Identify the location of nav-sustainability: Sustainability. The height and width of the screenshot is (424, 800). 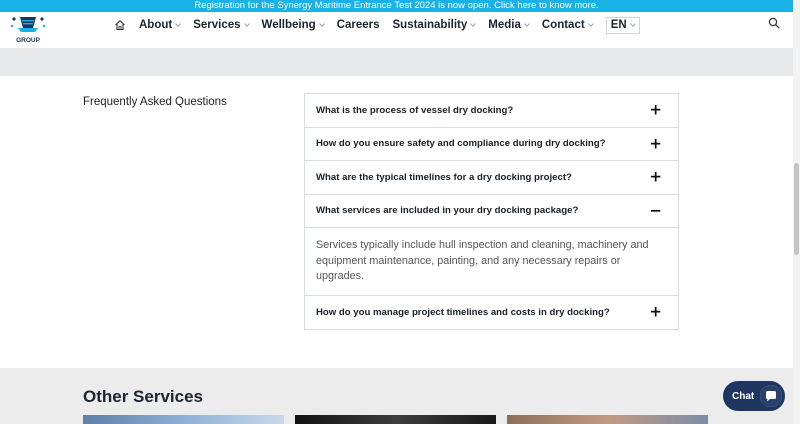
(434, 25).